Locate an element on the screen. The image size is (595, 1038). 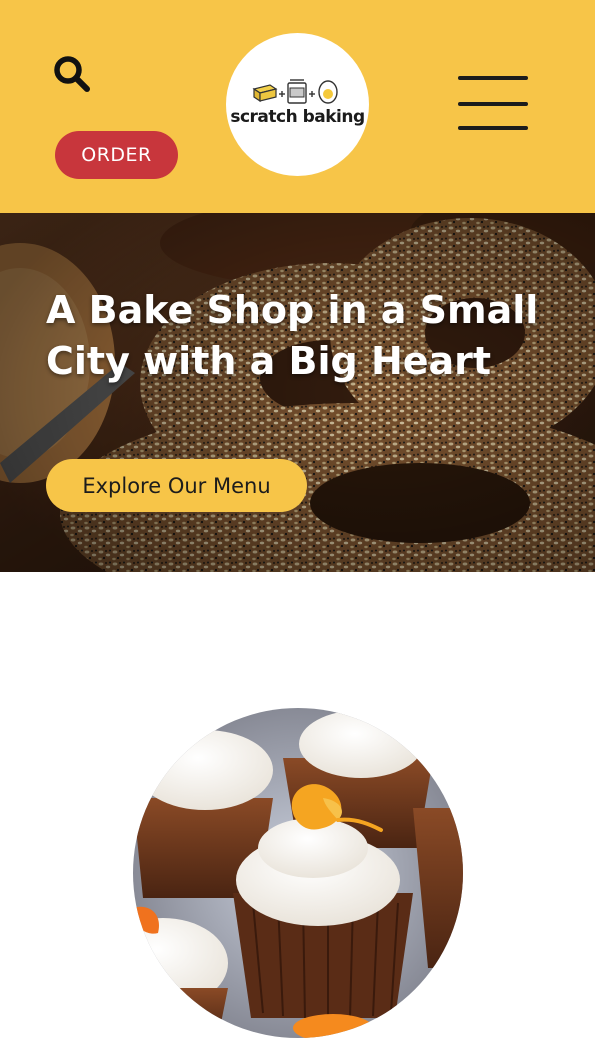
order-button: ORDER is located at coordinates (116, 155).